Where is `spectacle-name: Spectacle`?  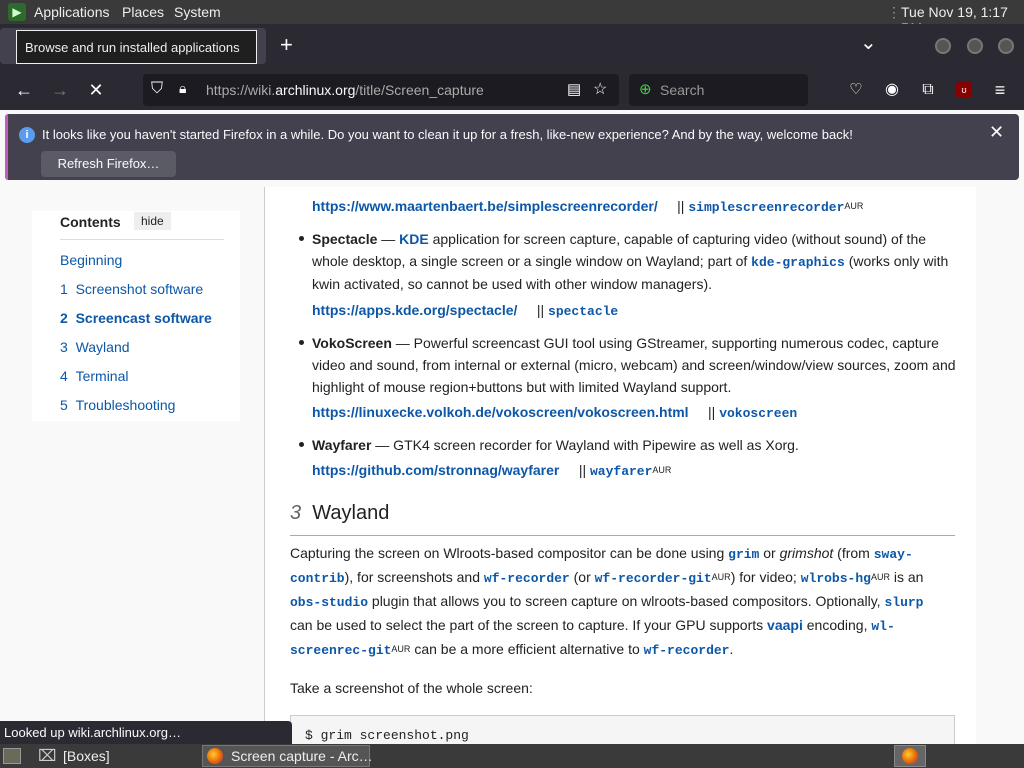 spectacle-name: Spectacle is located at coordinates (345, 239).